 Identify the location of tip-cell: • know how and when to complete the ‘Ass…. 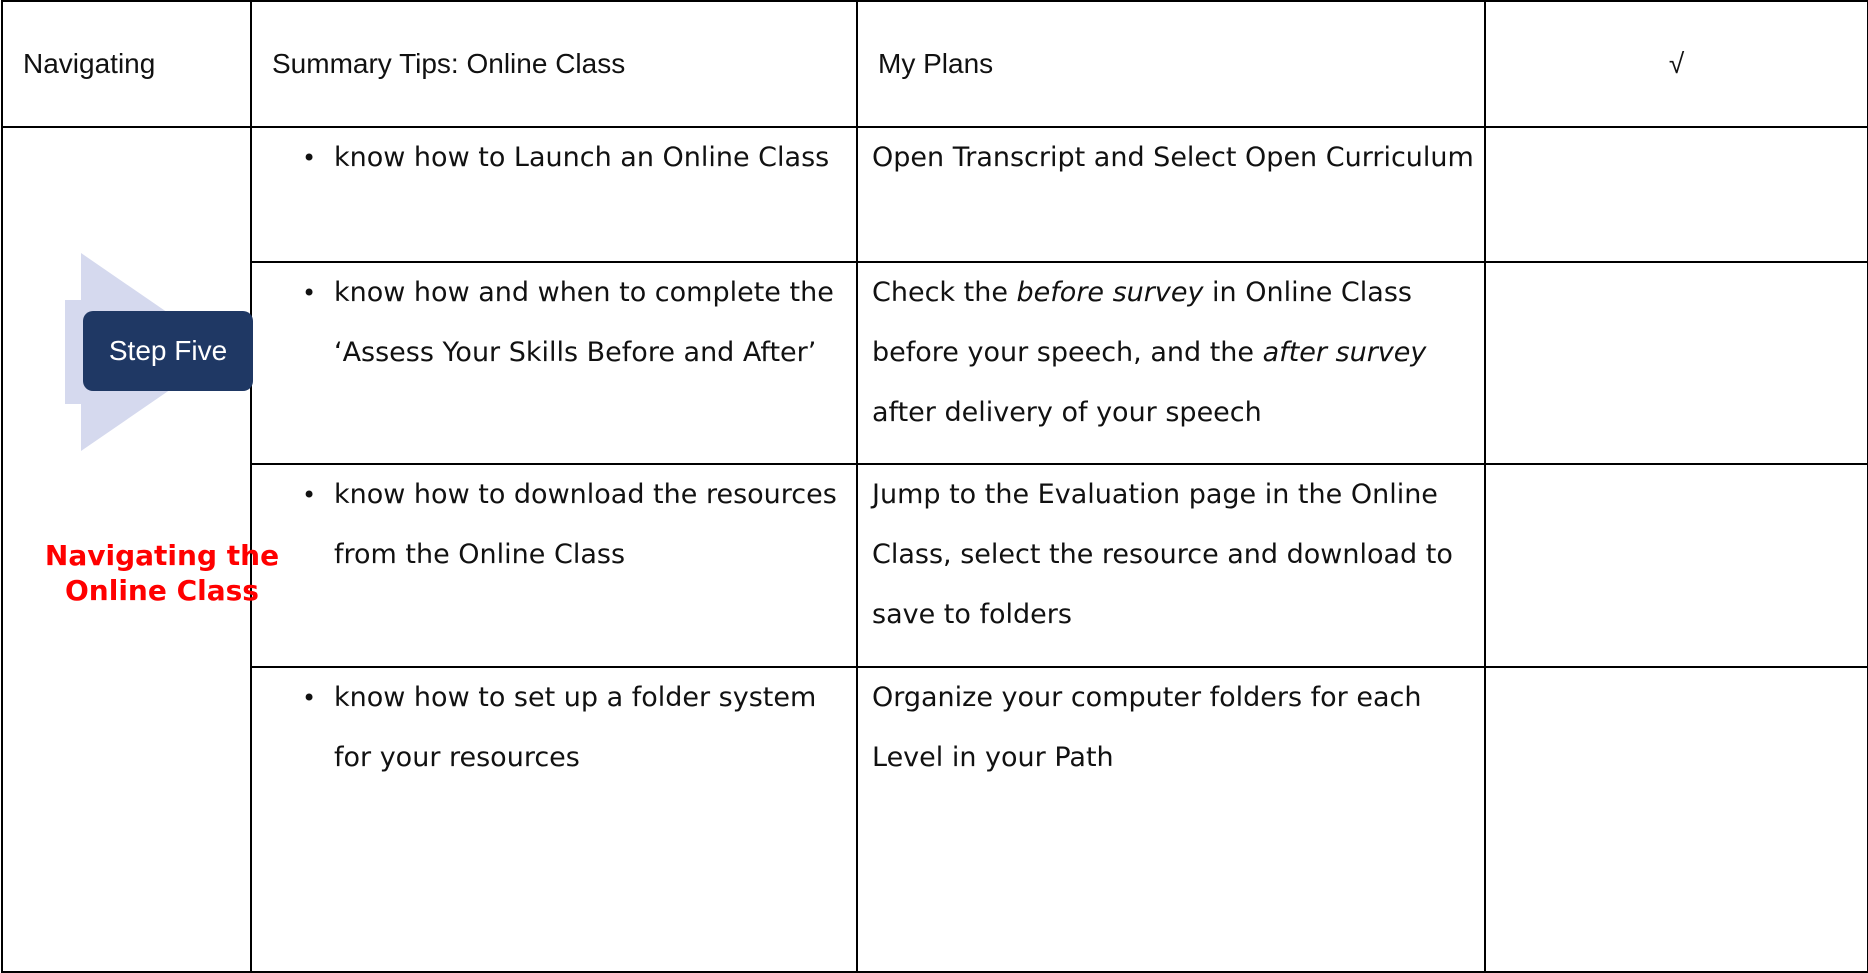
(554, 363).